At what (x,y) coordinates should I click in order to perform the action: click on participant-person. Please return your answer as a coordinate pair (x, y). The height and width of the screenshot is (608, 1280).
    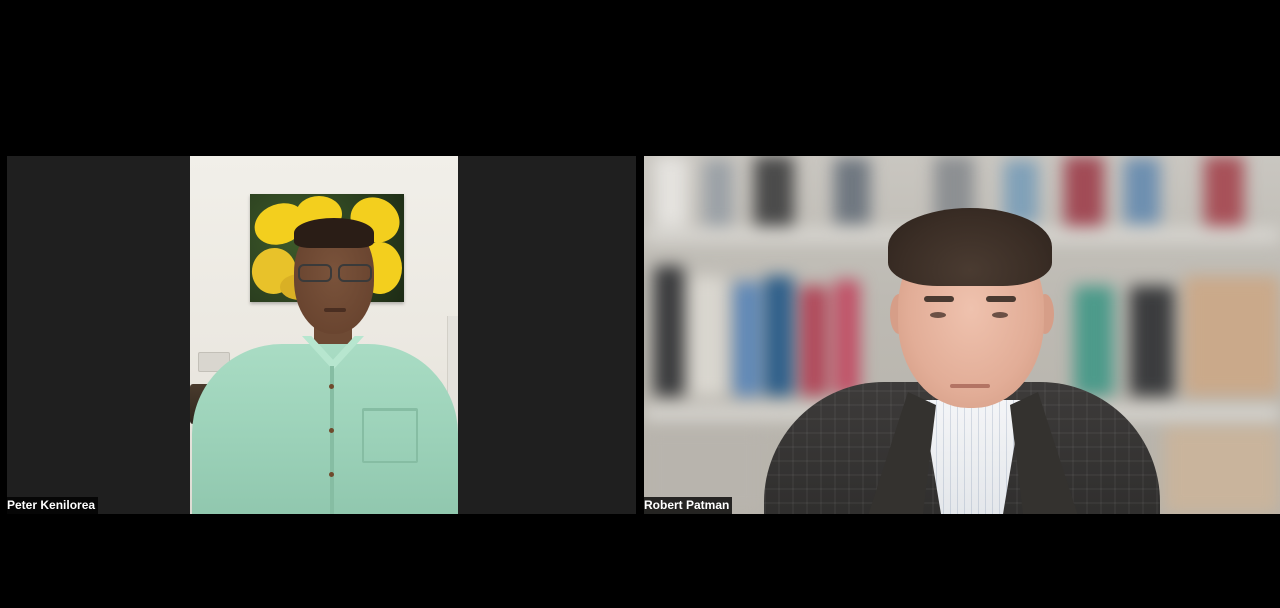
    Looking at the image, I should click on (324, 335).